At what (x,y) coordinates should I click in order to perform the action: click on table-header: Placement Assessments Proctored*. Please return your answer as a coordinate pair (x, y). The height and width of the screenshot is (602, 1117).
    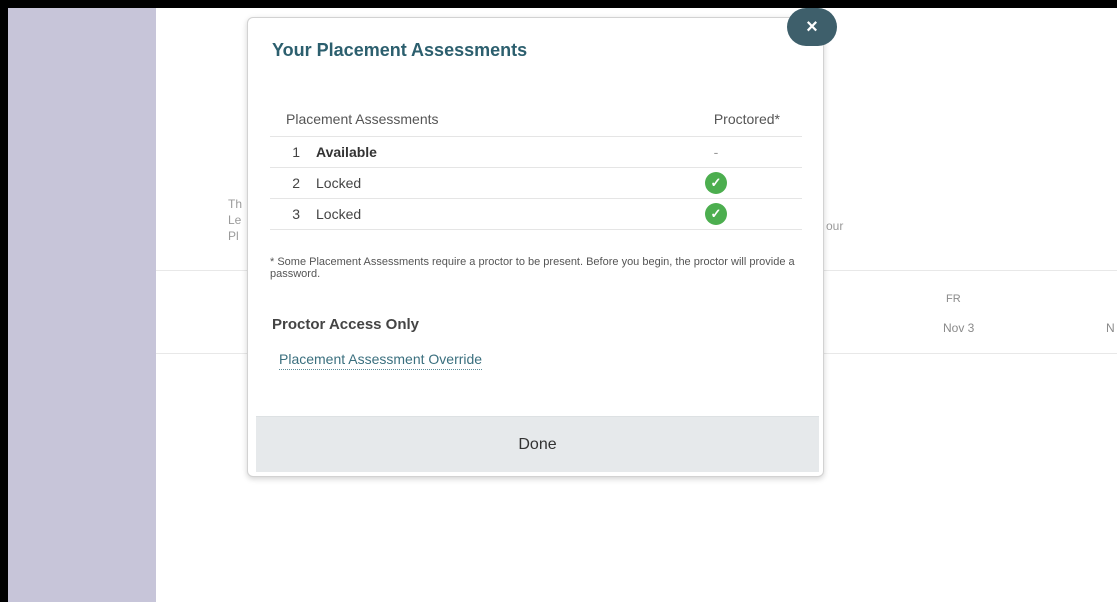
    Looking at the image, I should click on (536, 119).